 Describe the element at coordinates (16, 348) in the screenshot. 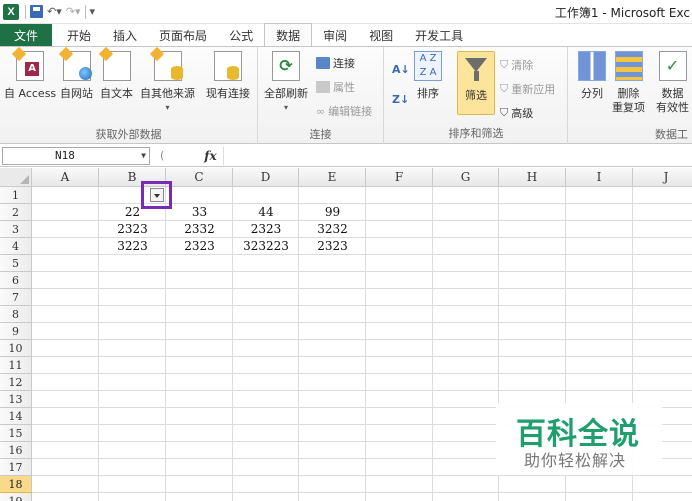

I see `row-header-10: 10` at that location.